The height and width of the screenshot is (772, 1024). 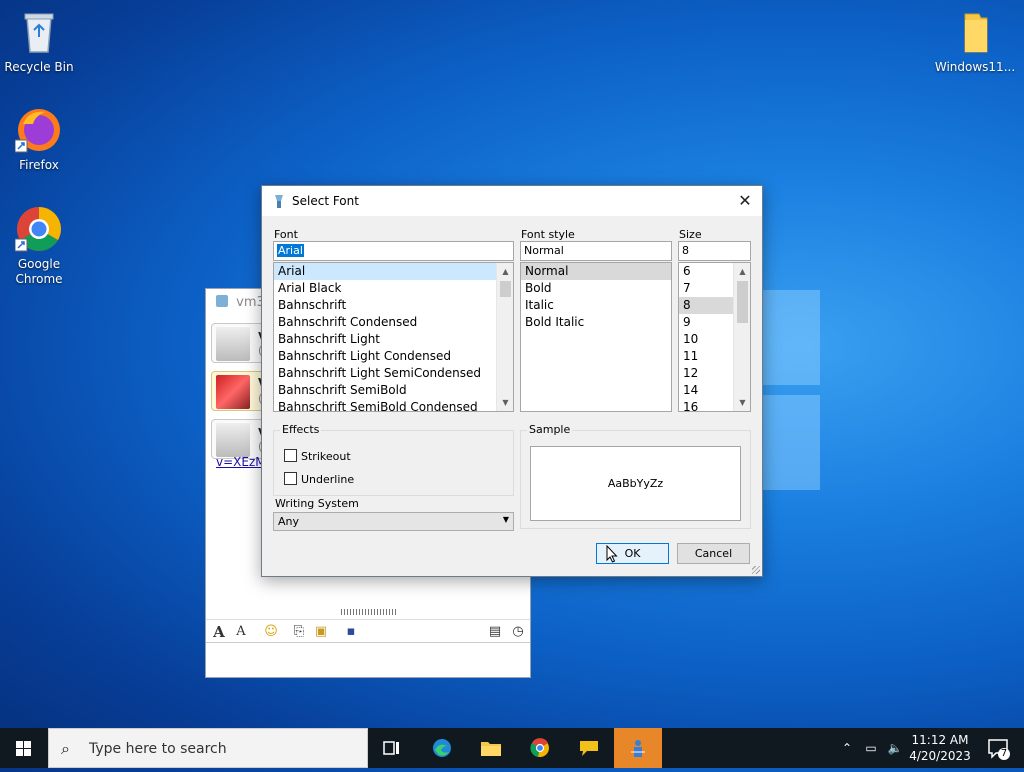 I want to click on notification-count: 7, so click(x=1004, y=753).